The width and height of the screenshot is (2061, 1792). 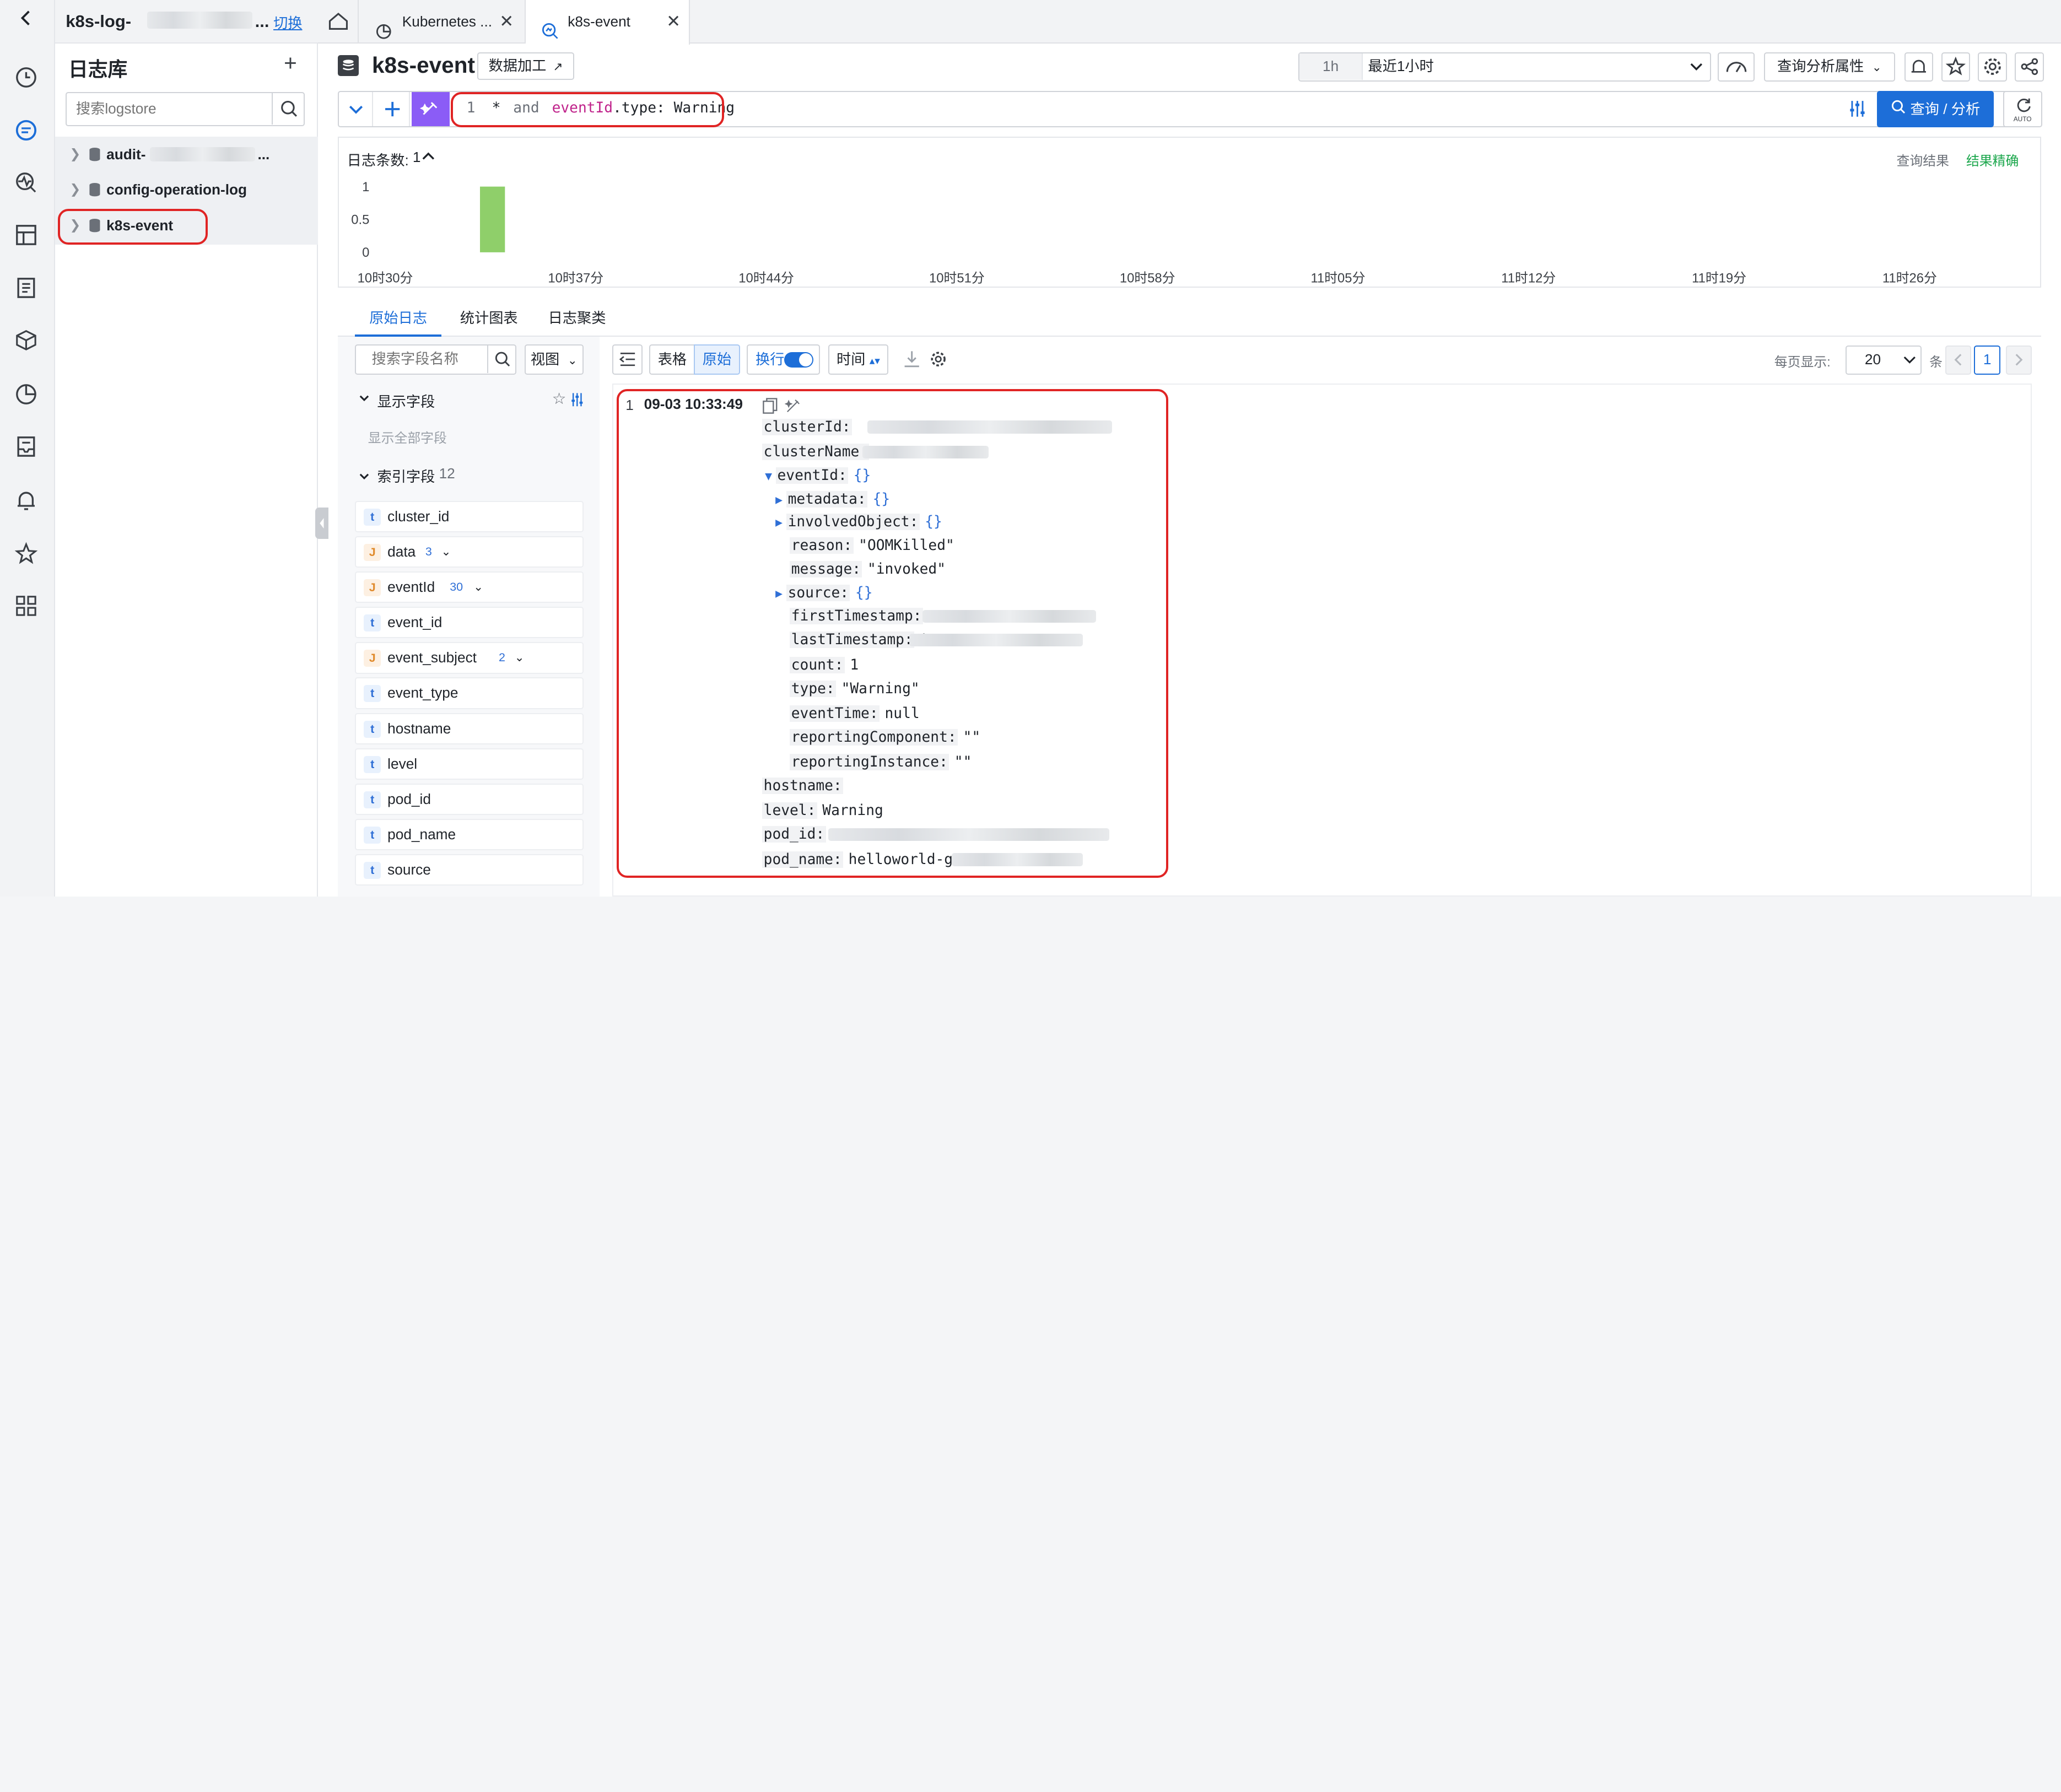 I want to click on logstore-icon, so click(x=348, y=66).